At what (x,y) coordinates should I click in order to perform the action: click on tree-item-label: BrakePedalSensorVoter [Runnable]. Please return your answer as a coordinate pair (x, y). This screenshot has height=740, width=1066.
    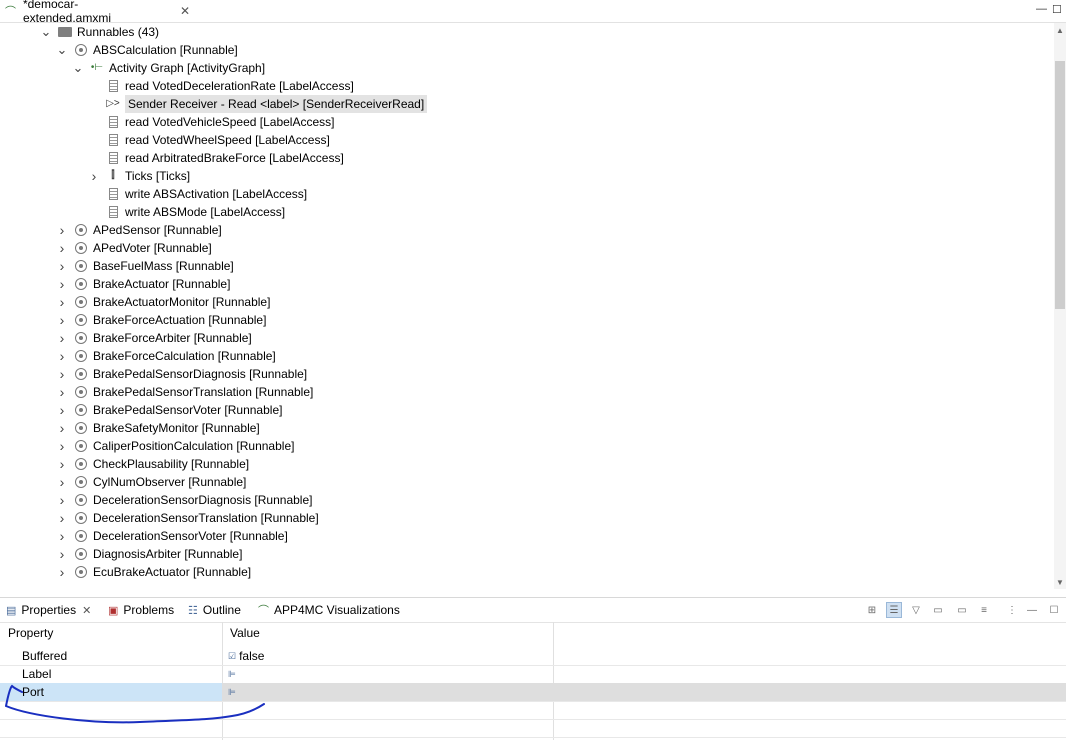
    Looking at the image, I should click on (188, 410).